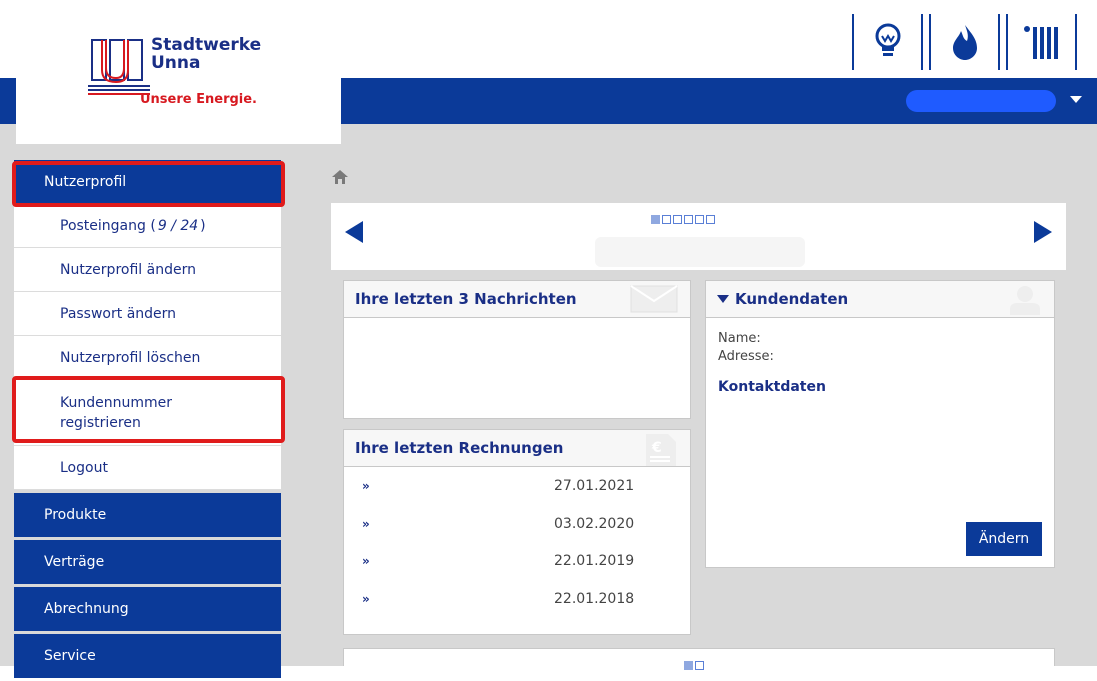  I want to click on utility-icons, so click(967, 42).